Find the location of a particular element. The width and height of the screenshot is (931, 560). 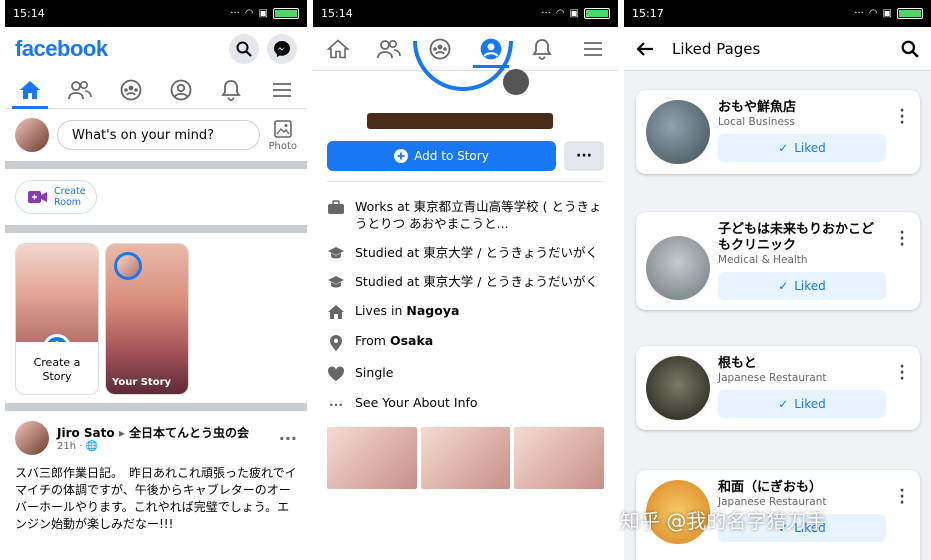

see-about-info-link: ··· See Your About Info is located at coordinates (465, 403).